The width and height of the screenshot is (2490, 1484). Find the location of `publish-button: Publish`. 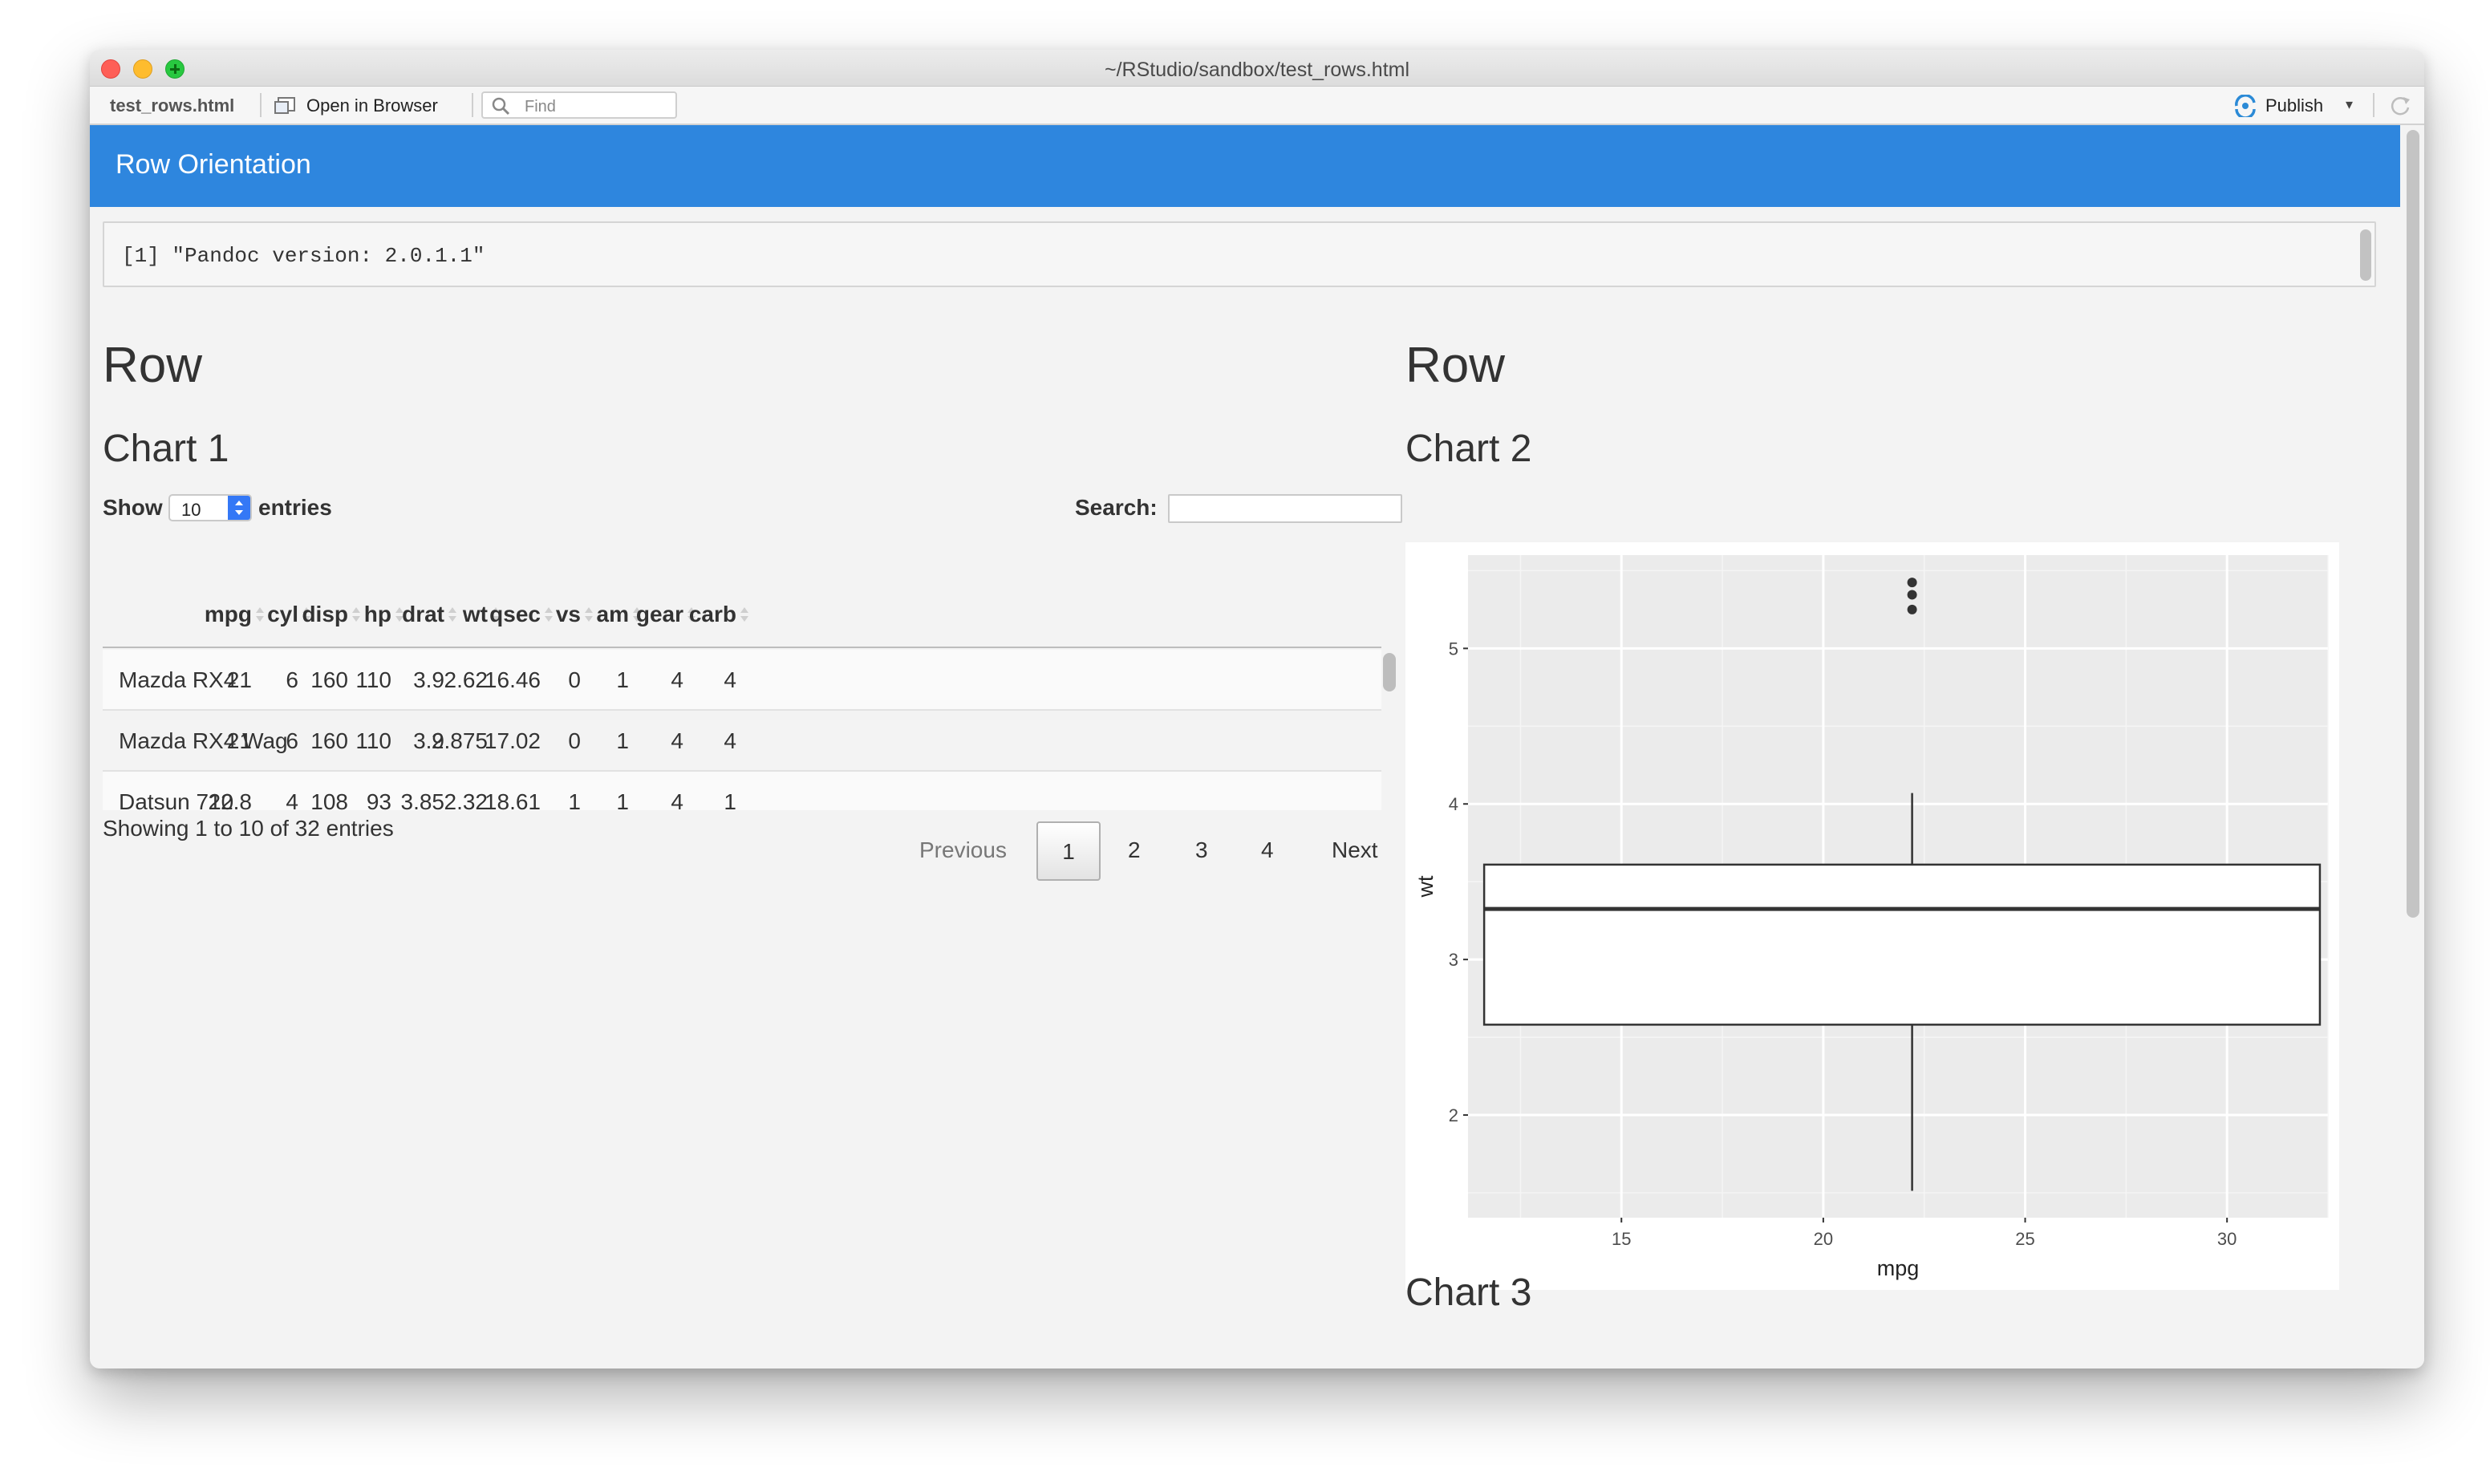

publish-button: Publish is located at coordinates (2294, 105).